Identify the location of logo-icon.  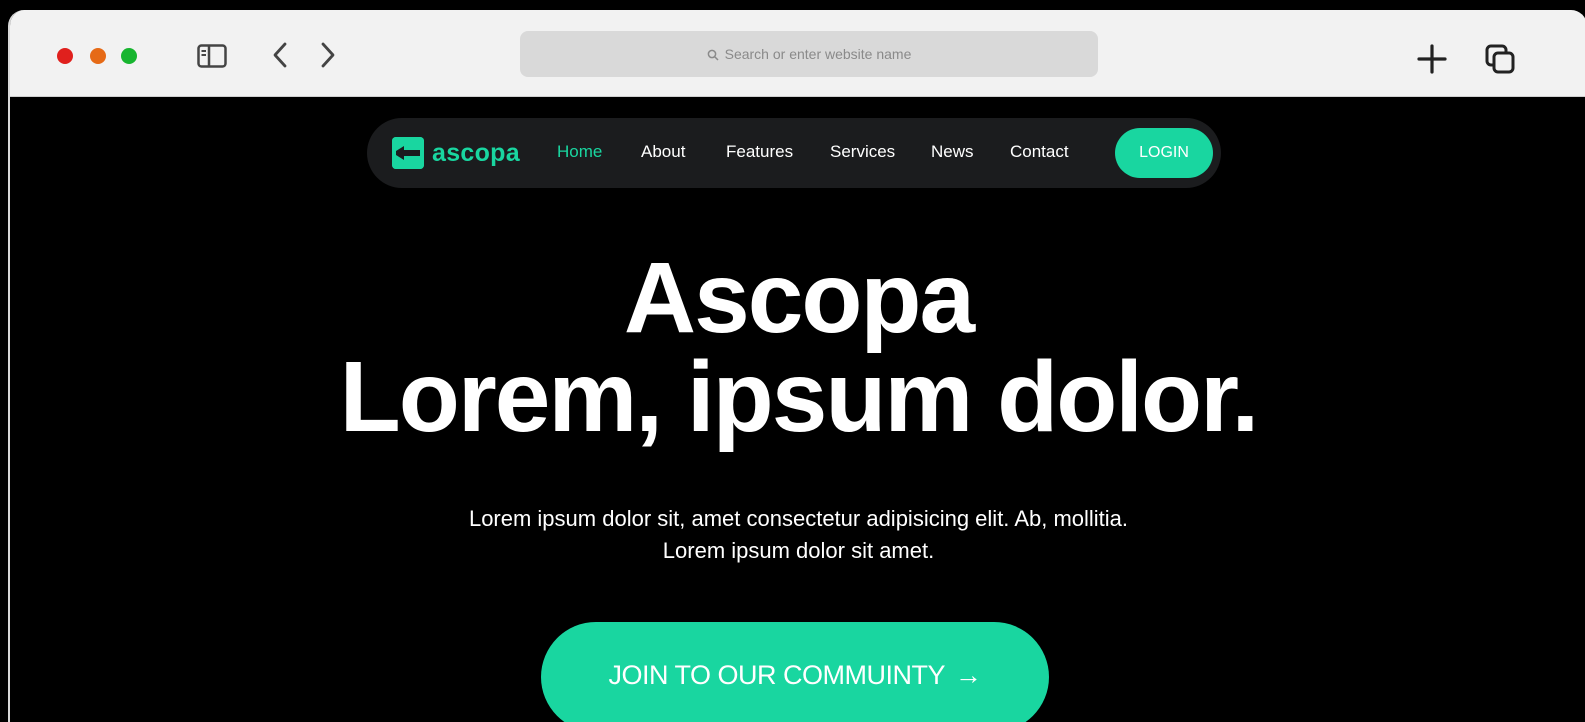
(408, 153).